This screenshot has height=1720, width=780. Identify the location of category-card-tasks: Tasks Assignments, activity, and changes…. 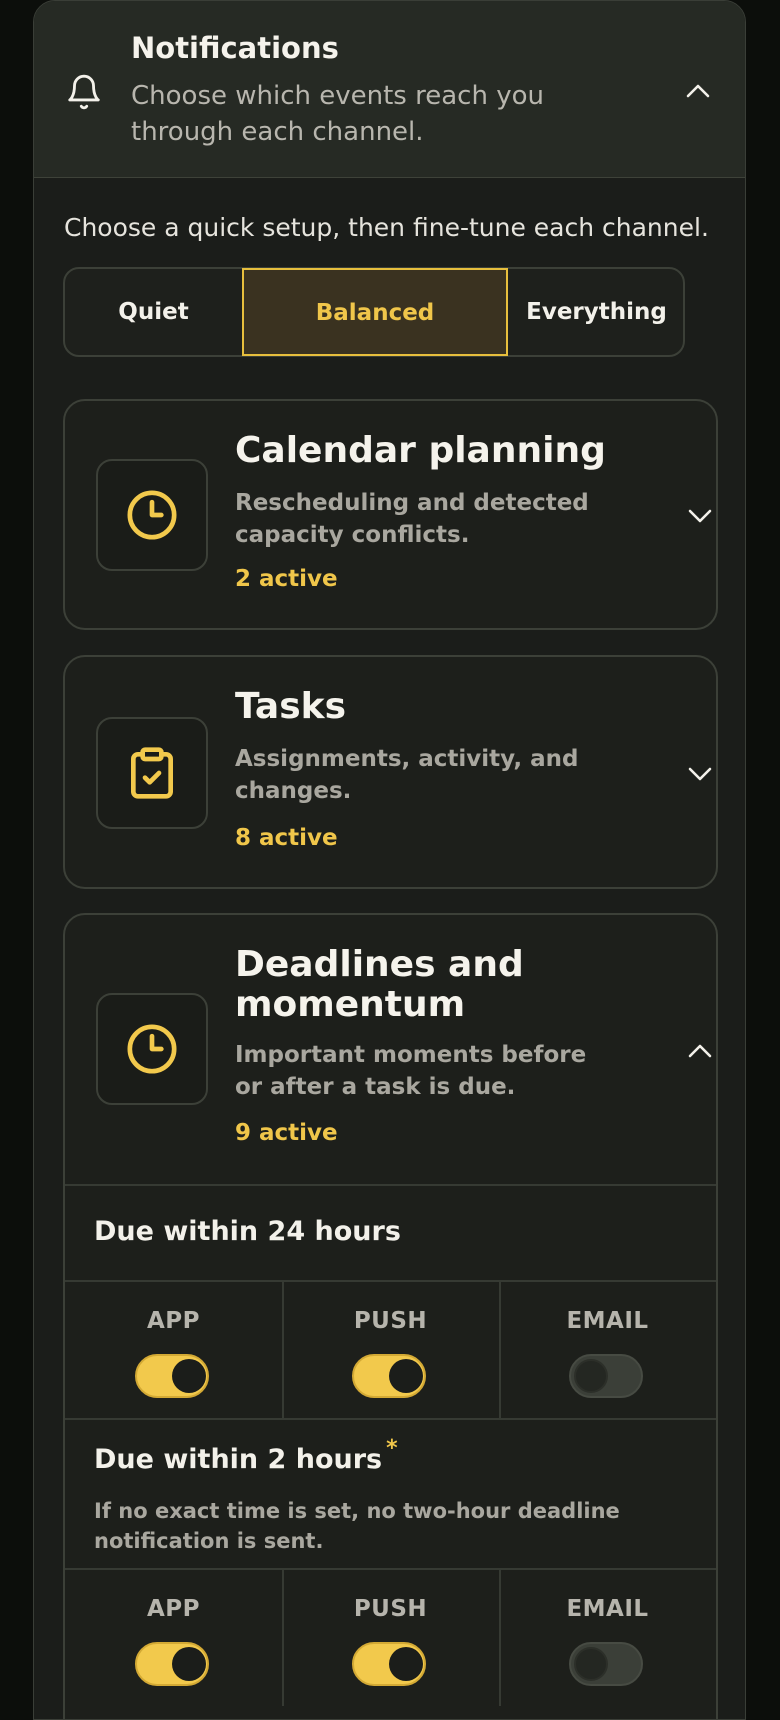
(390, 772).